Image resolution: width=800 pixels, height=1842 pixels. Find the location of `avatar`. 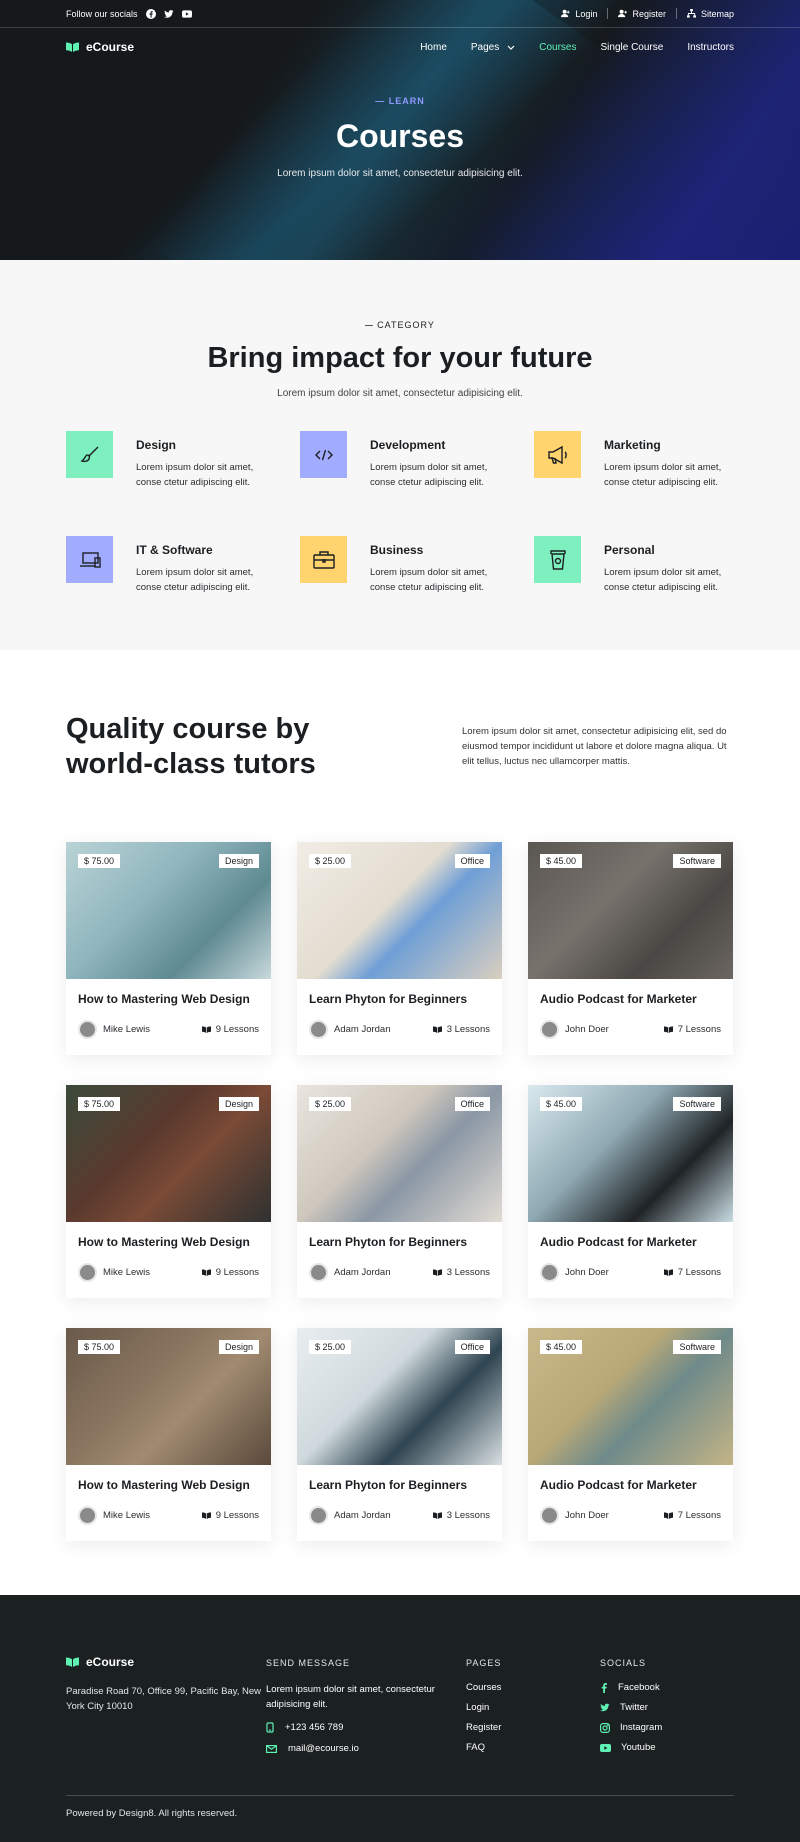

avatar is located at coordinates (87, 1029).